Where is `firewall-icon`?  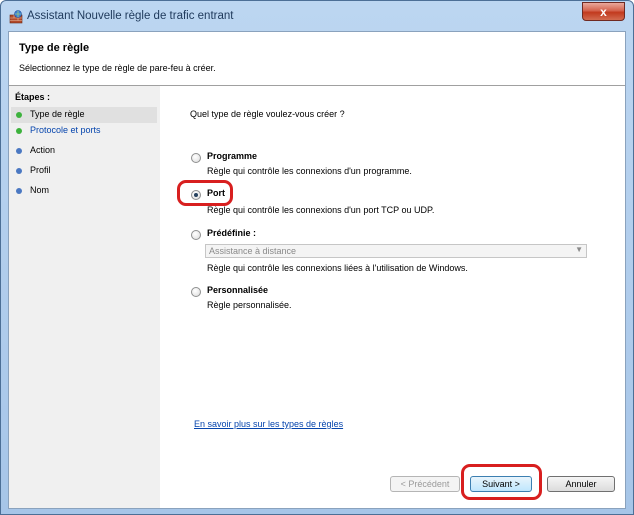 firewall-icon is located at coordinates (16, 17).